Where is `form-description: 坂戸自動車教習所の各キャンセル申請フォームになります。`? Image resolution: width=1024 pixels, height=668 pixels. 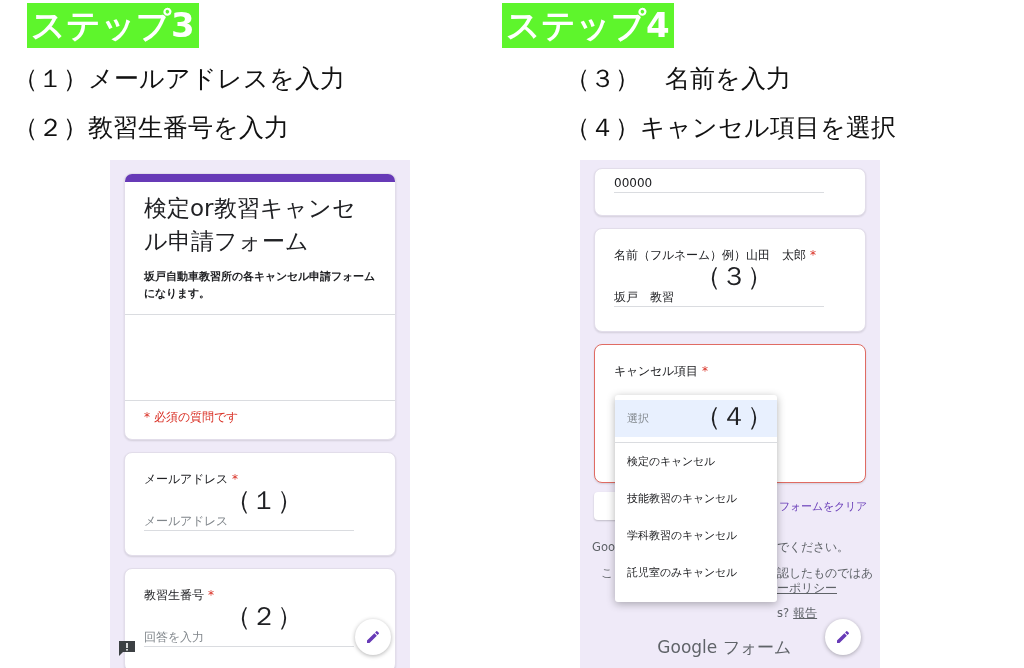
form-description: 坂戸自動車教習所の各キャンセル申請フォームになります。 is located at coordinates (259, 285).